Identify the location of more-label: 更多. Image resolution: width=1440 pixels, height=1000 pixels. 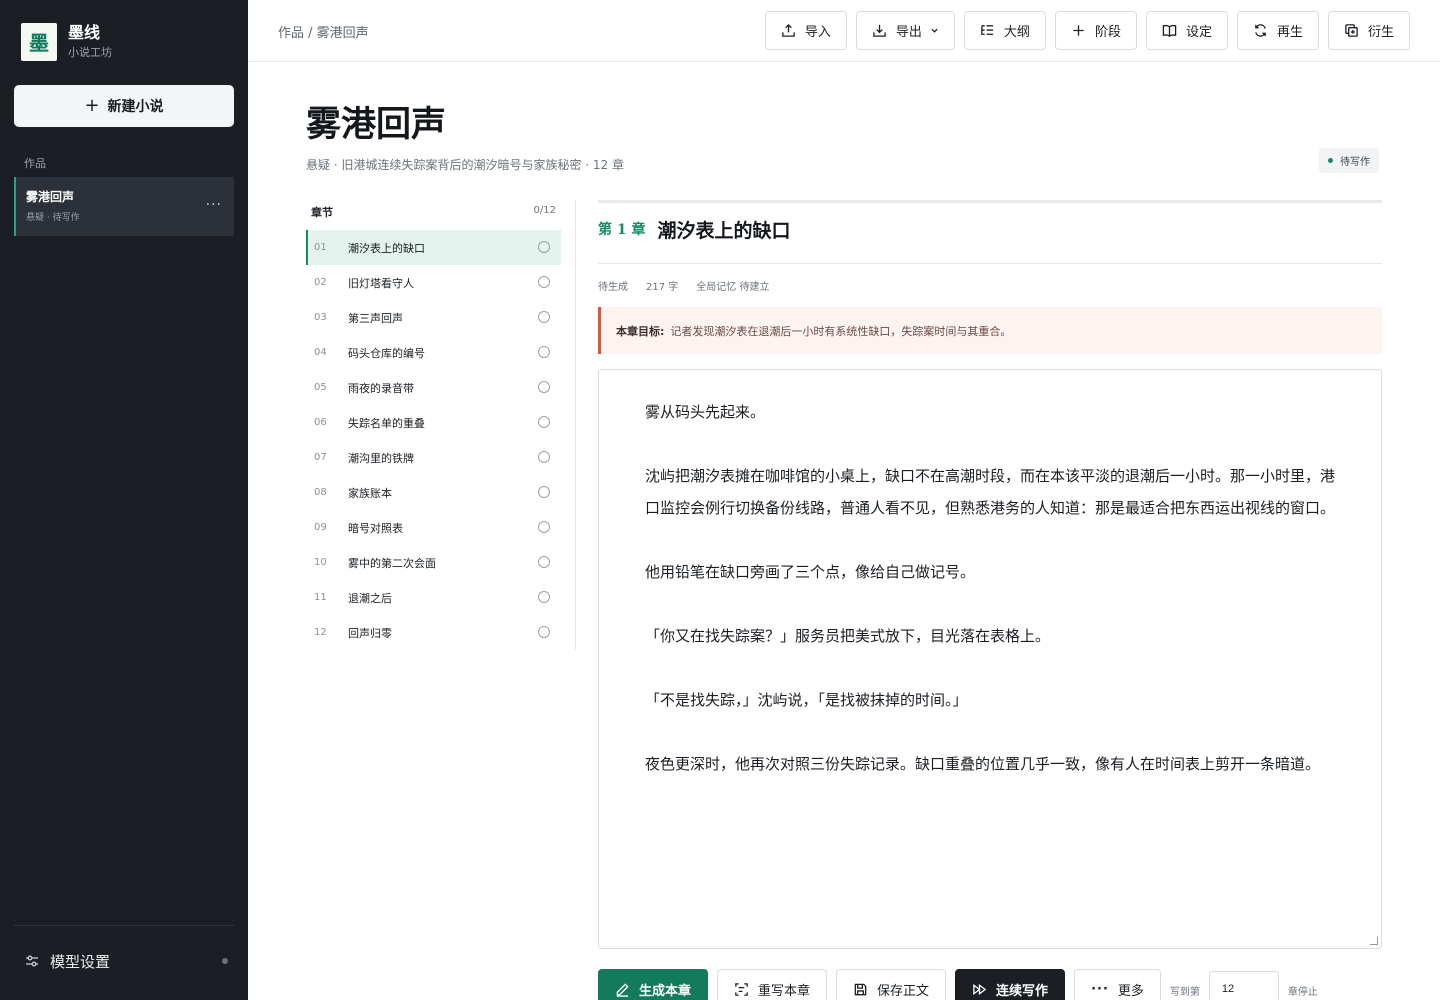
(1130, 991).